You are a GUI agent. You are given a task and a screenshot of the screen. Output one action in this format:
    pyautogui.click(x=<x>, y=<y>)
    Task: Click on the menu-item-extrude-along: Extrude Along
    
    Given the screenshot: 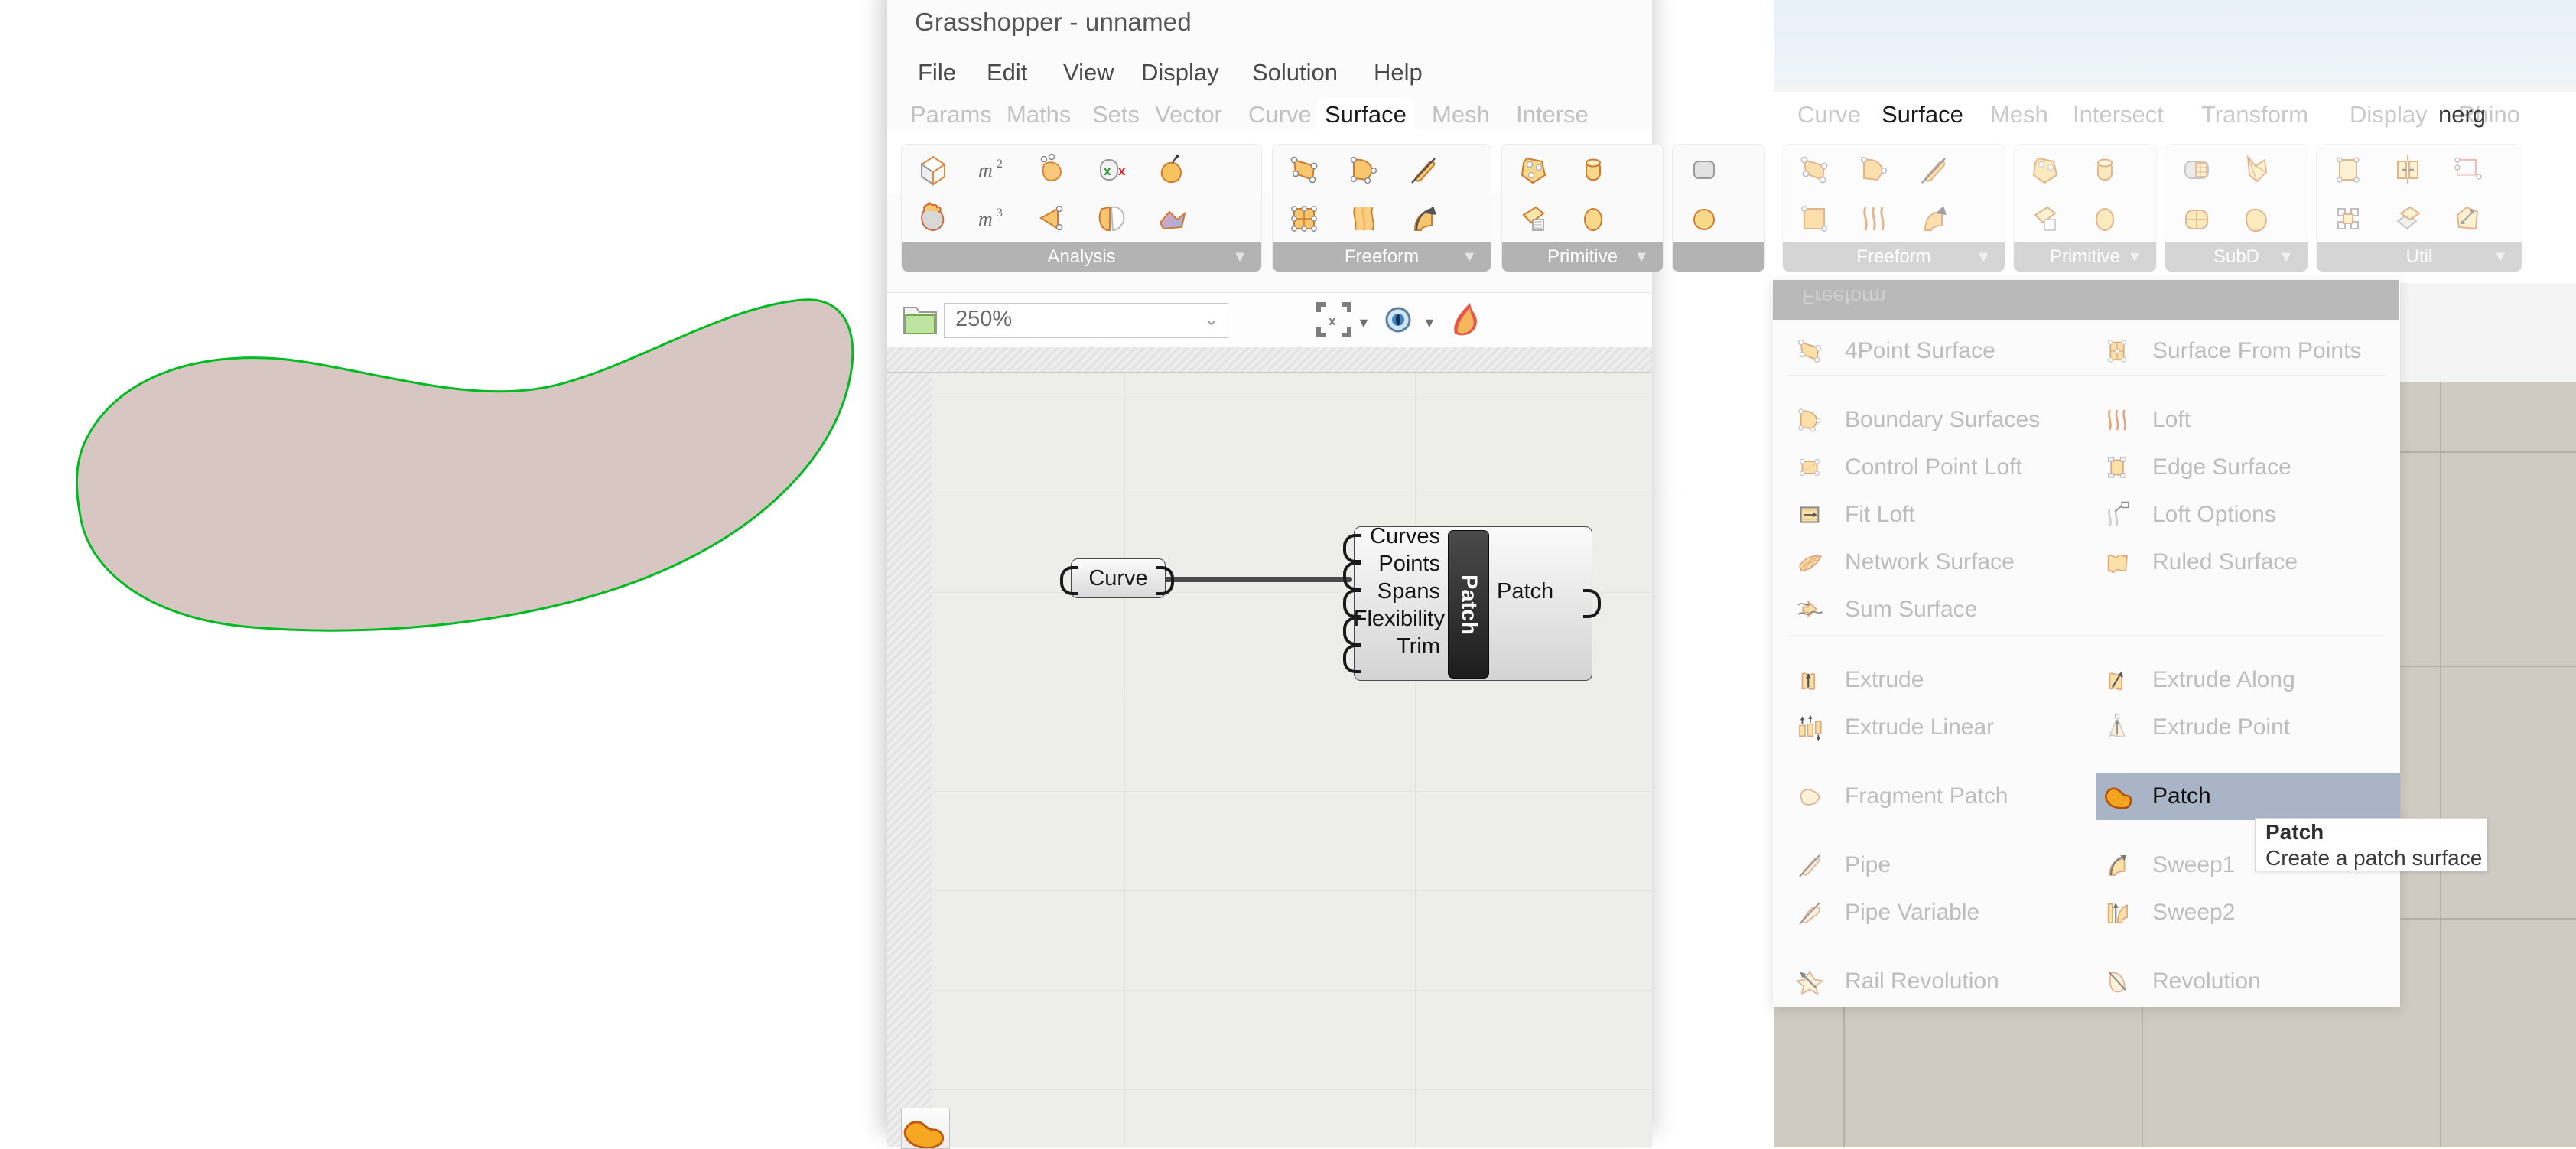 What is the action you would take?
    pyautogui.click(x=2245, y=680)
    